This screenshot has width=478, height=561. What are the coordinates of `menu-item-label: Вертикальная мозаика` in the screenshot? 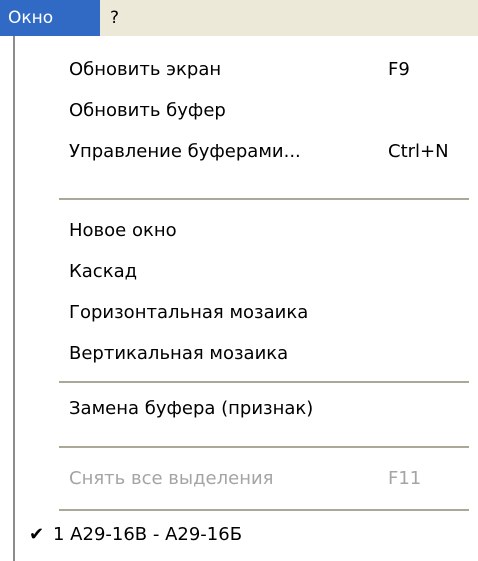 It's located at (179, 353).